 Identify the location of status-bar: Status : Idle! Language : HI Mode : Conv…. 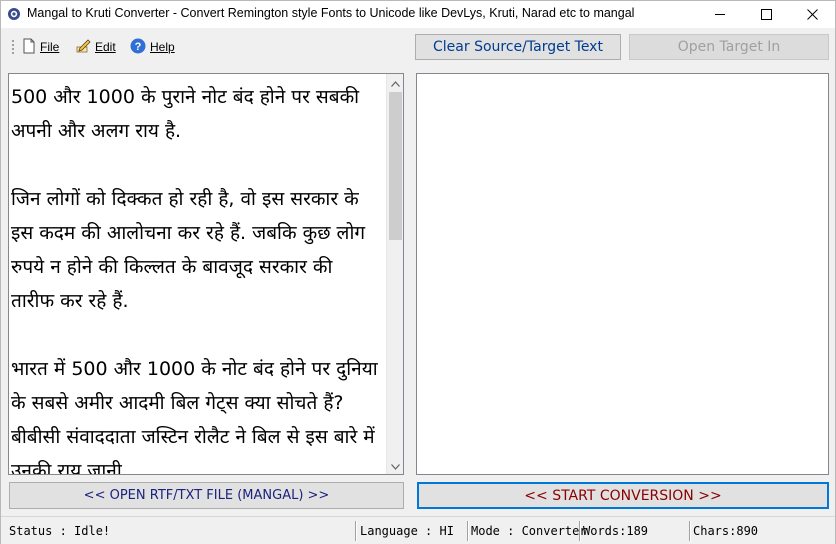
(418, 530).